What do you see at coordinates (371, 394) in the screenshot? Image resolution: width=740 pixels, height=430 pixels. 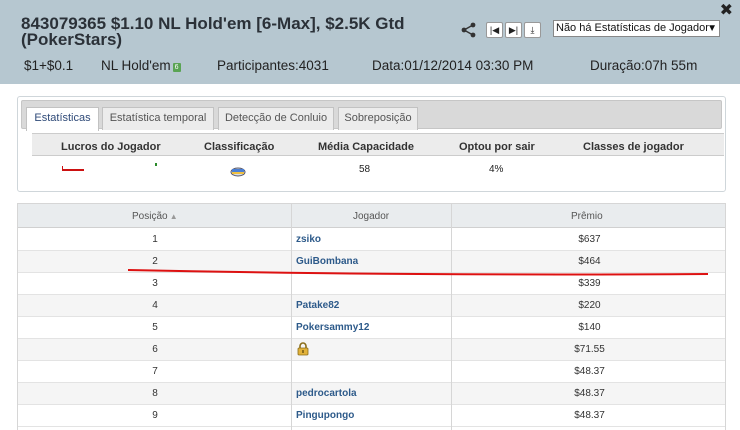 I see `table-row: 8 pedrocartola $48.37` at bounding box center [371, 394].